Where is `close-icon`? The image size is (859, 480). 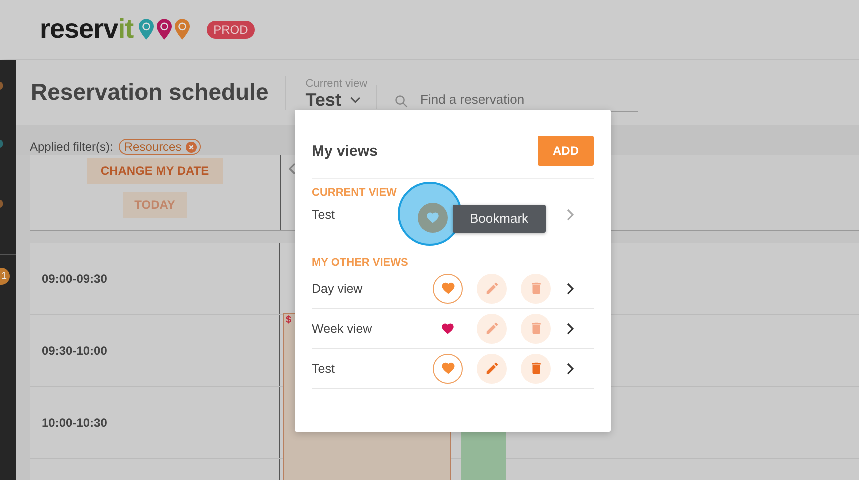
close-icon is located at coordinates (191, 147).